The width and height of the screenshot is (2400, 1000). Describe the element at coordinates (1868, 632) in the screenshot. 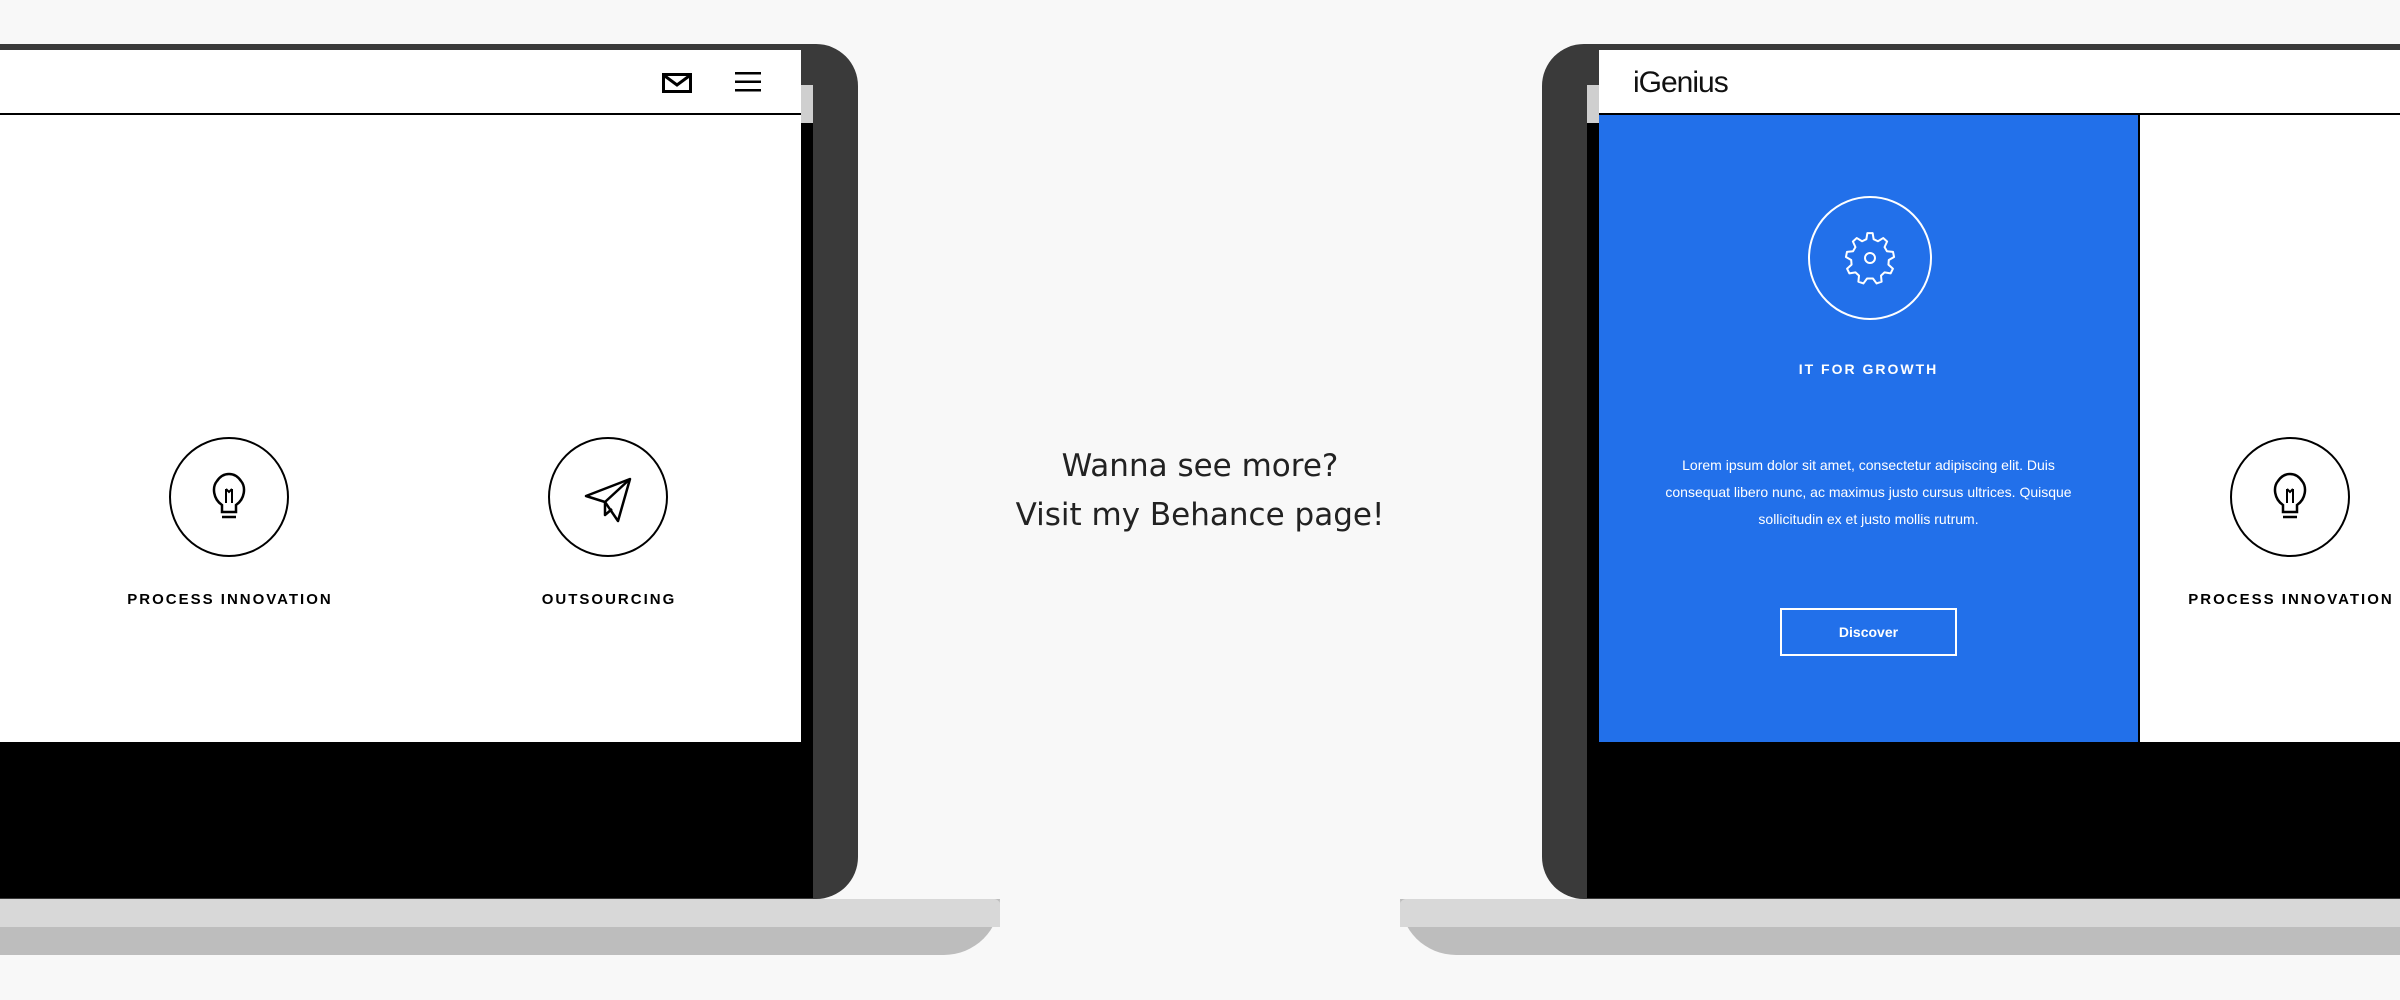

I see `discover-button: Discover` at that location.